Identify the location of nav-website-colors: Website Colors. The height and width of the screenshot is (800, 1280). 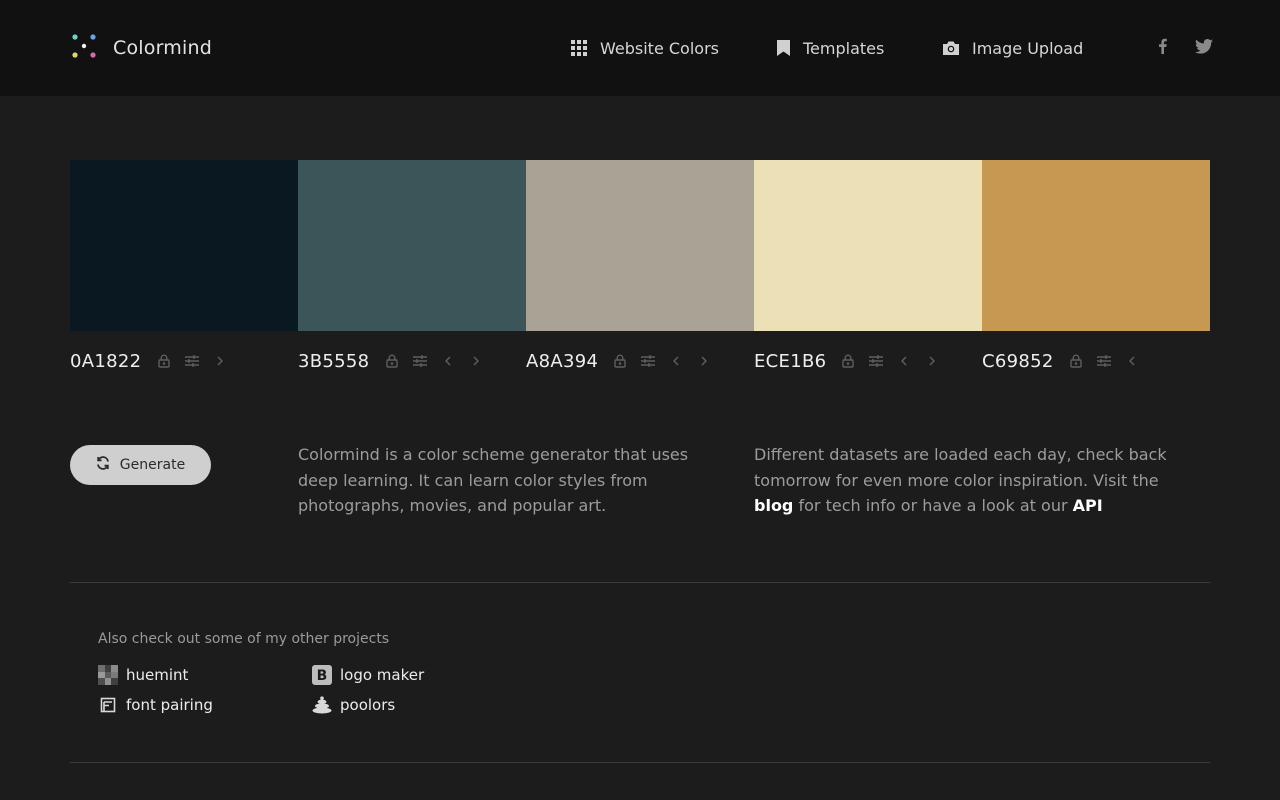
(645, 48).